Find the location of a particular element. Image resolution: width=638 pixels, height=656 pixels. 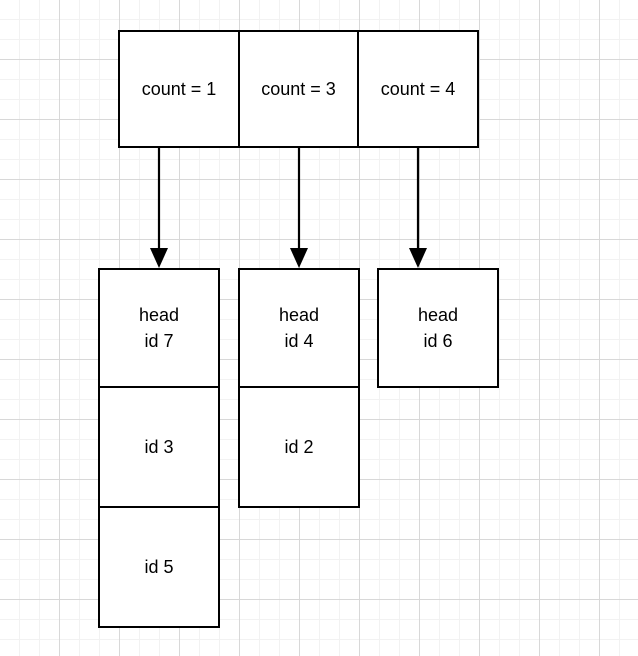

count-cell-label: count = 4 is located at coordinates (418, 88).